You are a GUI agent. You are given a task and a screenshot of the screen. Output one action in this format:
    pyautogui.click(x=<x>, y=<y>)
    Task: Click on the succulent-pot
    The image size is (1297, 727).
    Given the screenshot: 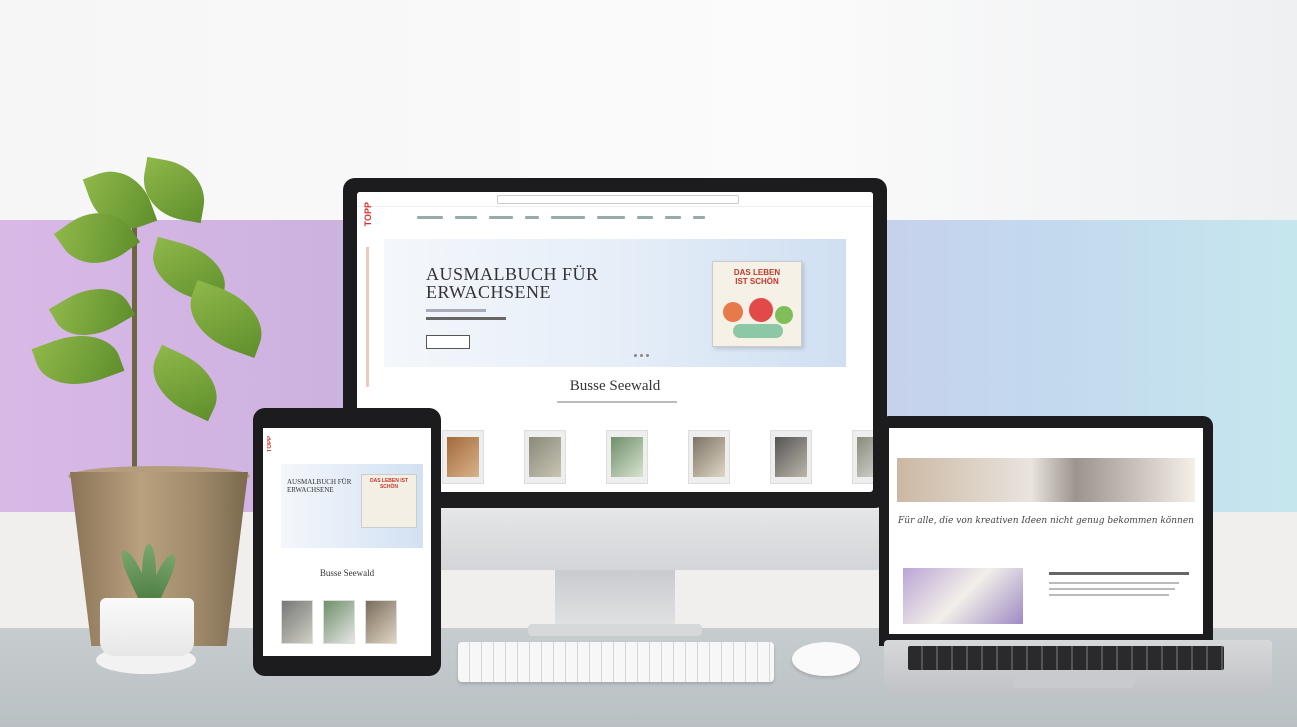 What is the action you would take?
    pyautogui.click(x=147, y=627)
    